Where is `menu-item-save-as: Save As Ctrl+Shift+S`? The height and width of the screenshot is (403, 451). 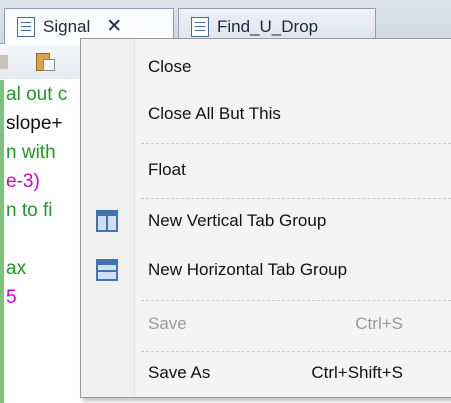 menu-item-save-as: Save As Ctrl+Shift+S is located at coordinates (266, 373).